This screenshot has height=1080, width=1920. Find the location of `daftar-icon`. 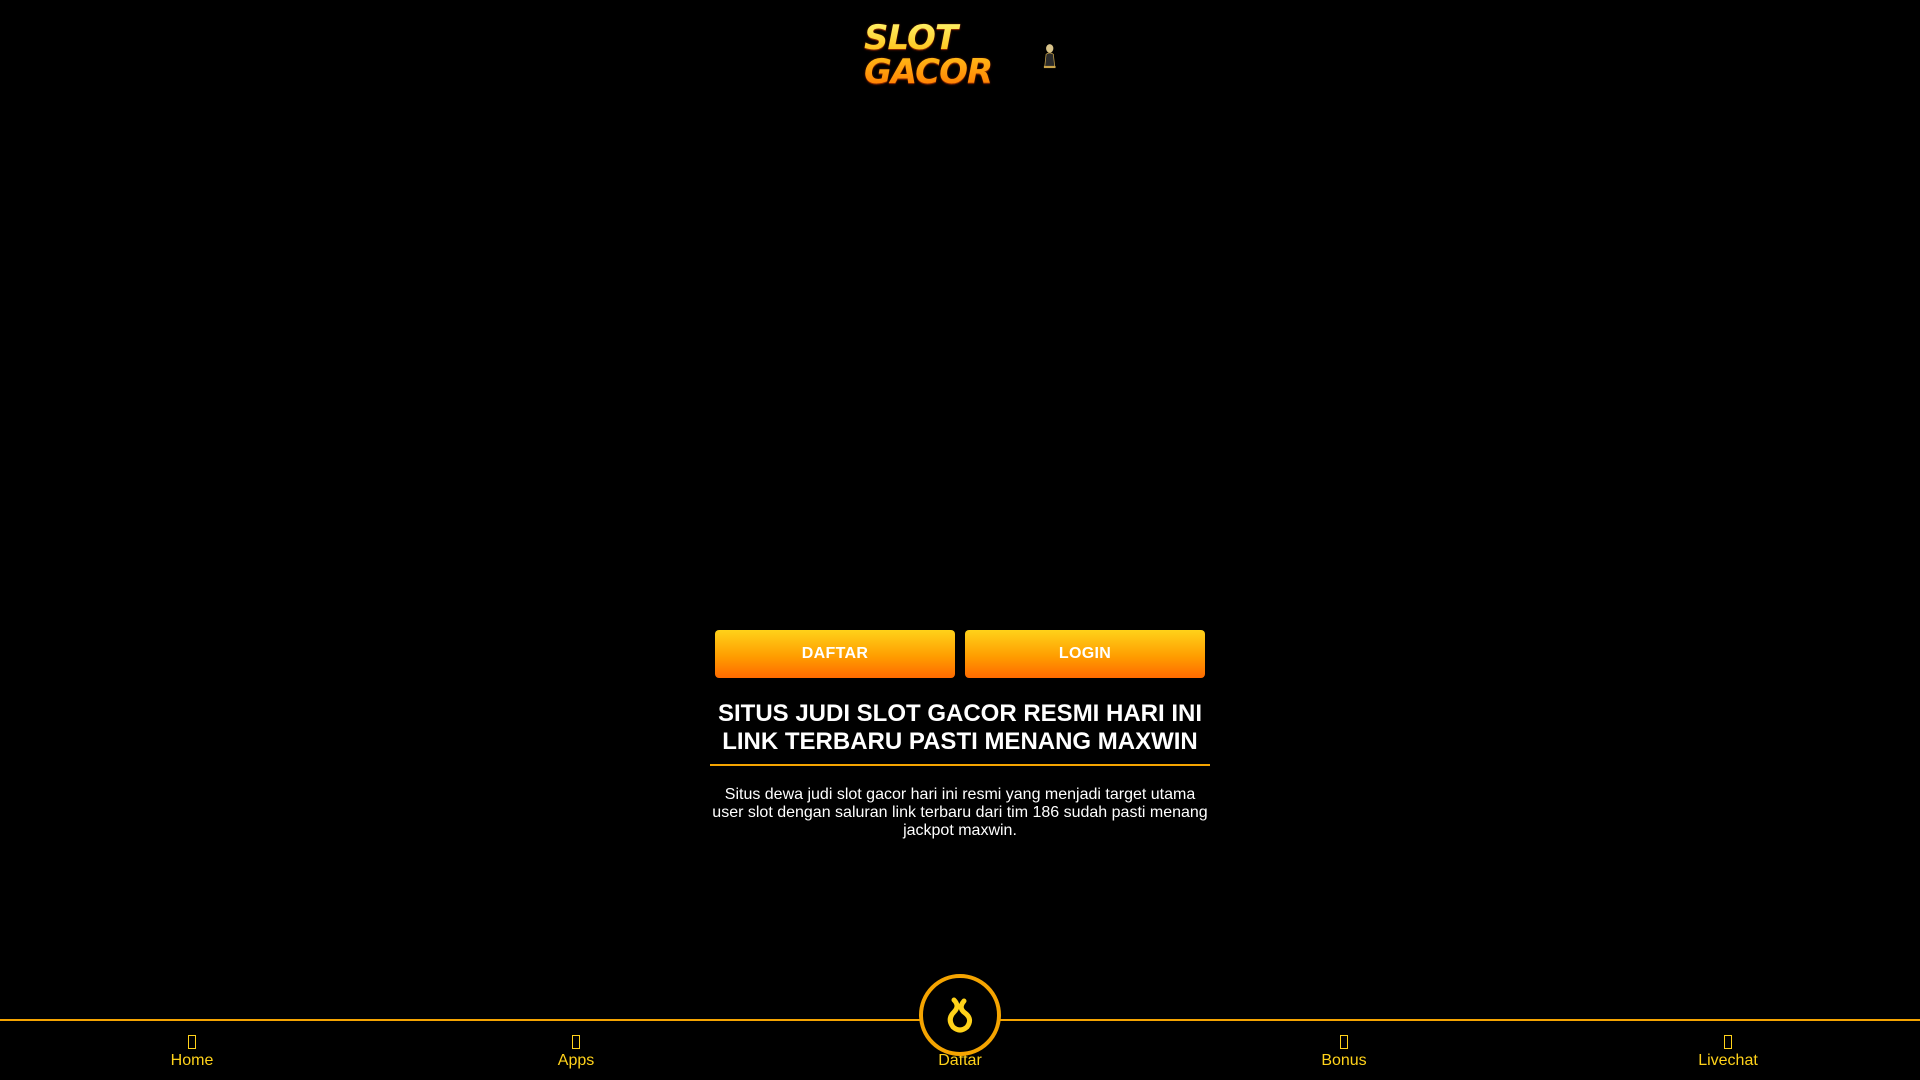

daftar-icon is located at coordinates (960, 1015).